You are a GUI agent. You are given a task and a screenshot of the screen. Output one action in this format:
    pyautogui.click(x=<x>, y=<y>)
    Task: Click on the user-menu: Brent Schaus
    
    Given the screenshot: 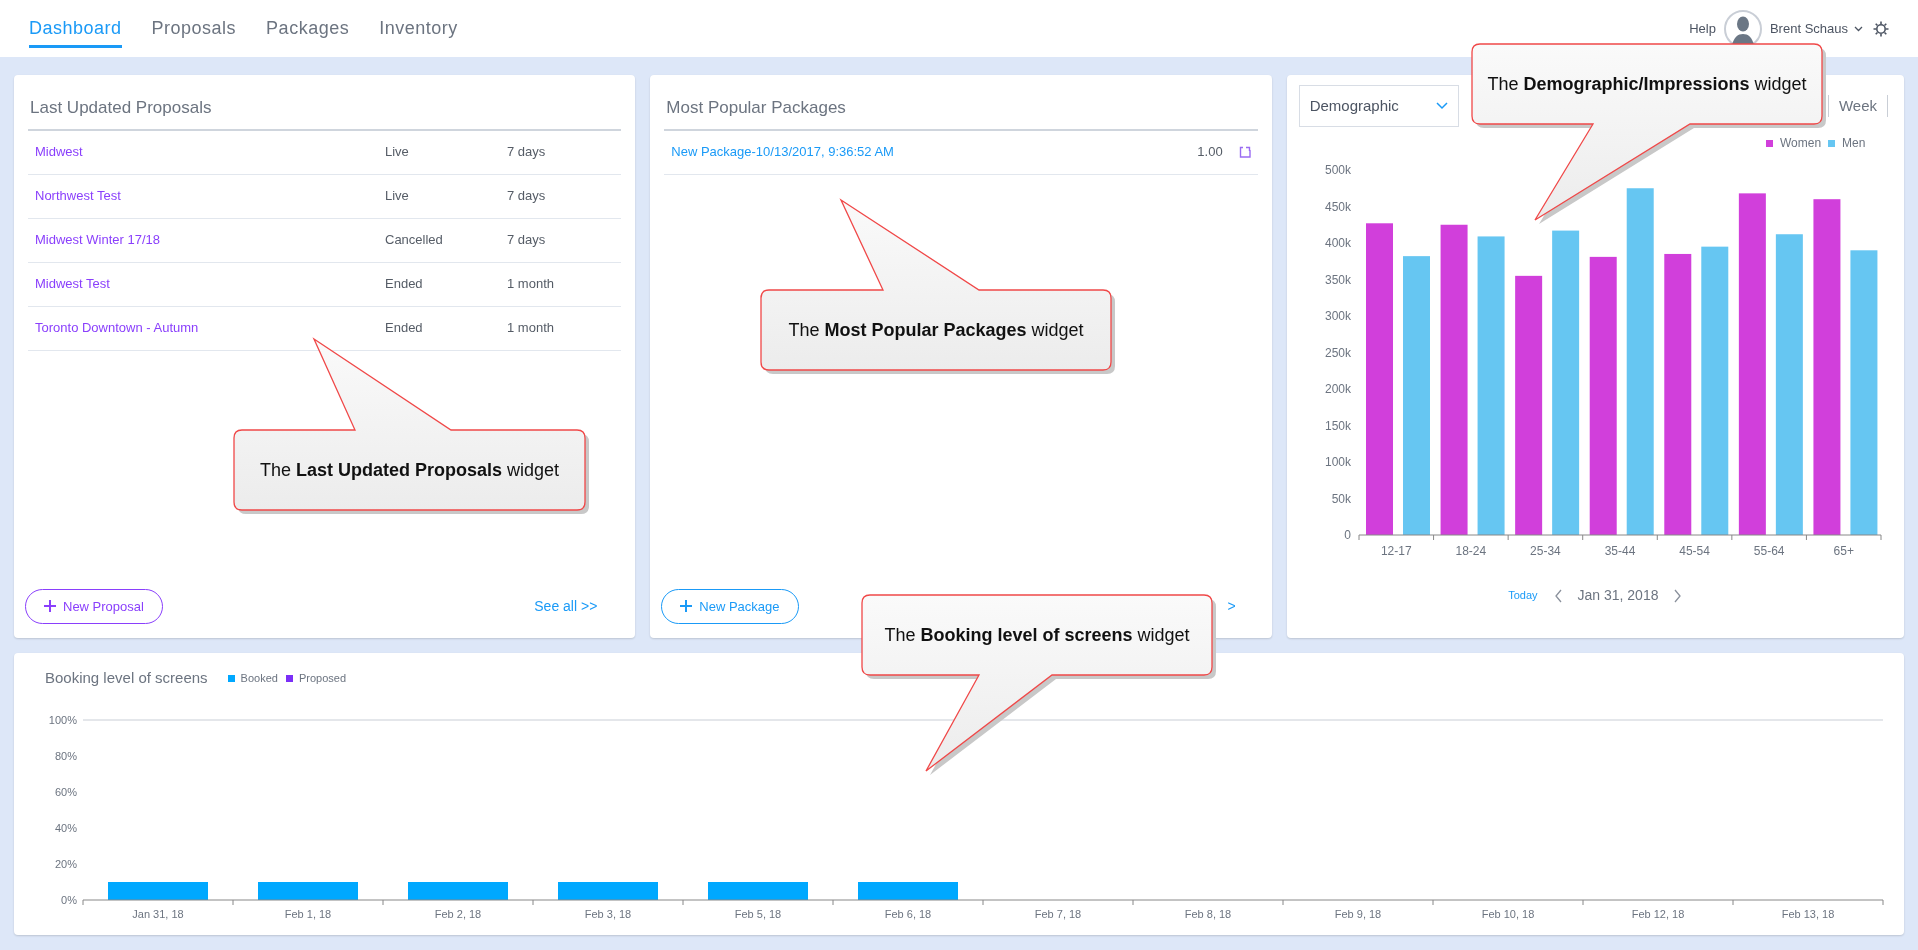 What is the action you would take?
    pyautogui.click(x=1808, y=28)
    